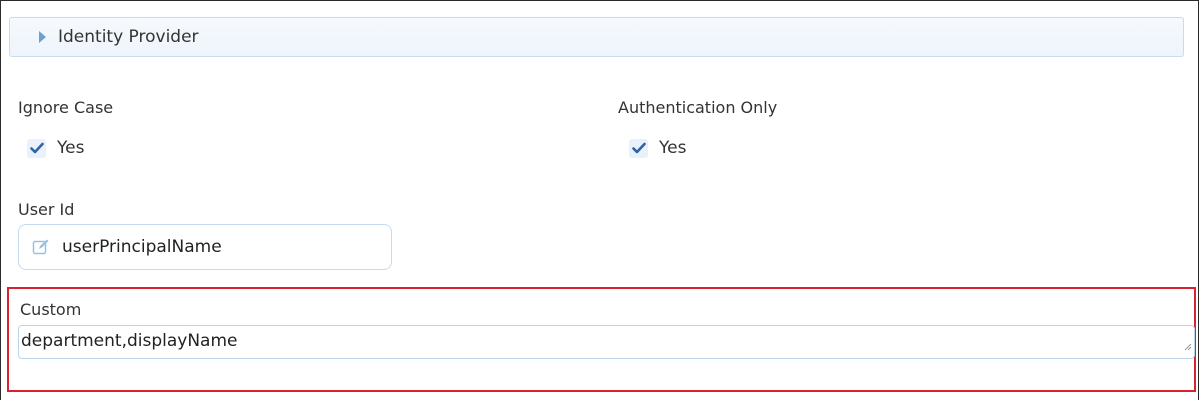 The height and width of the screenshot is (401, 1199). Describe the element at coordinates (128, 37) in the screenshot. I see `section-title: Identity Provider` at that location.